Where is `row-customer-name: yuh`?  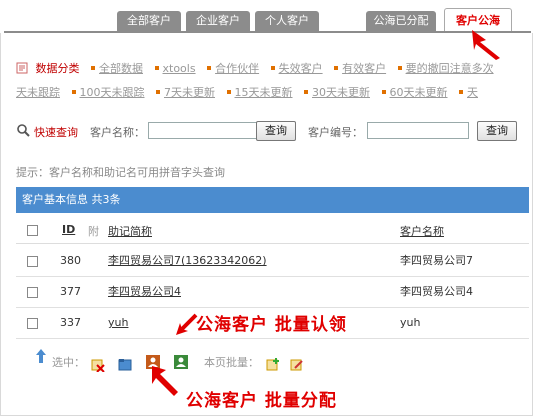
row-customer-name: yuh is located at coordinates (410, 322).